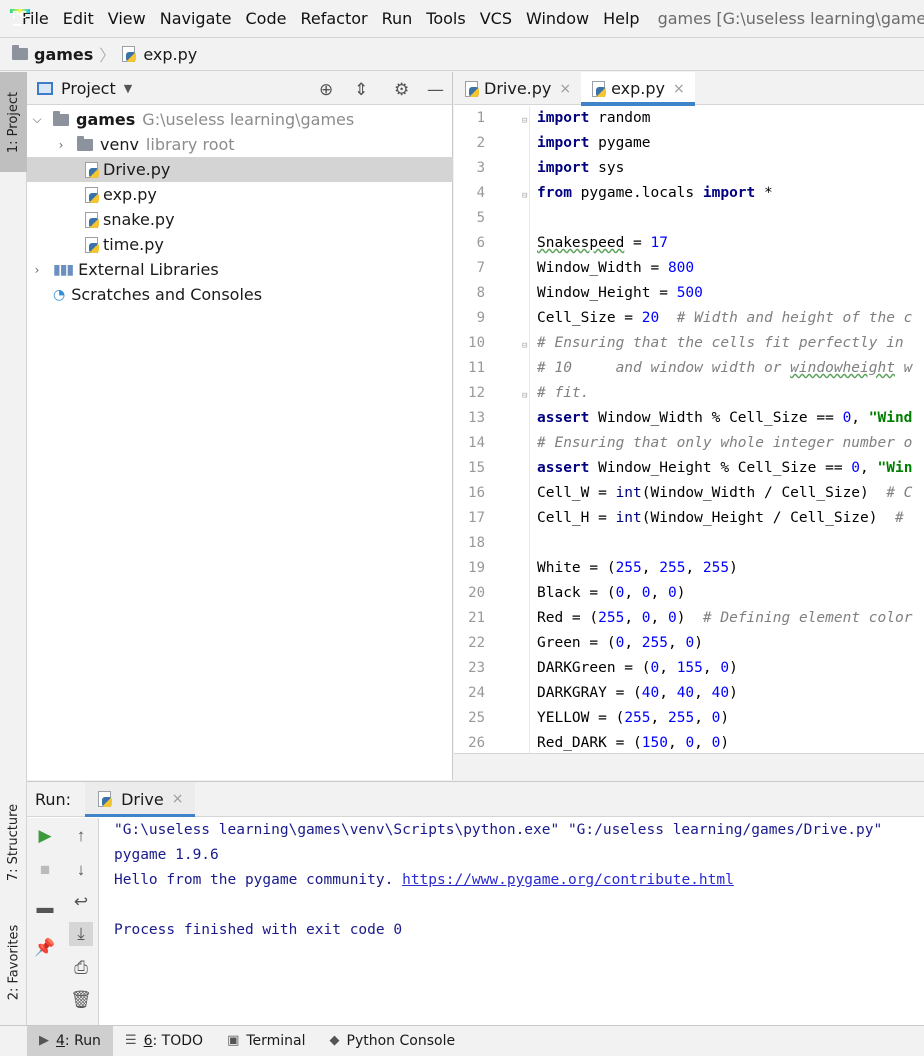 The image size is (924, 1056). I want to click on menu-vcs: VCS, so click(496, 18).